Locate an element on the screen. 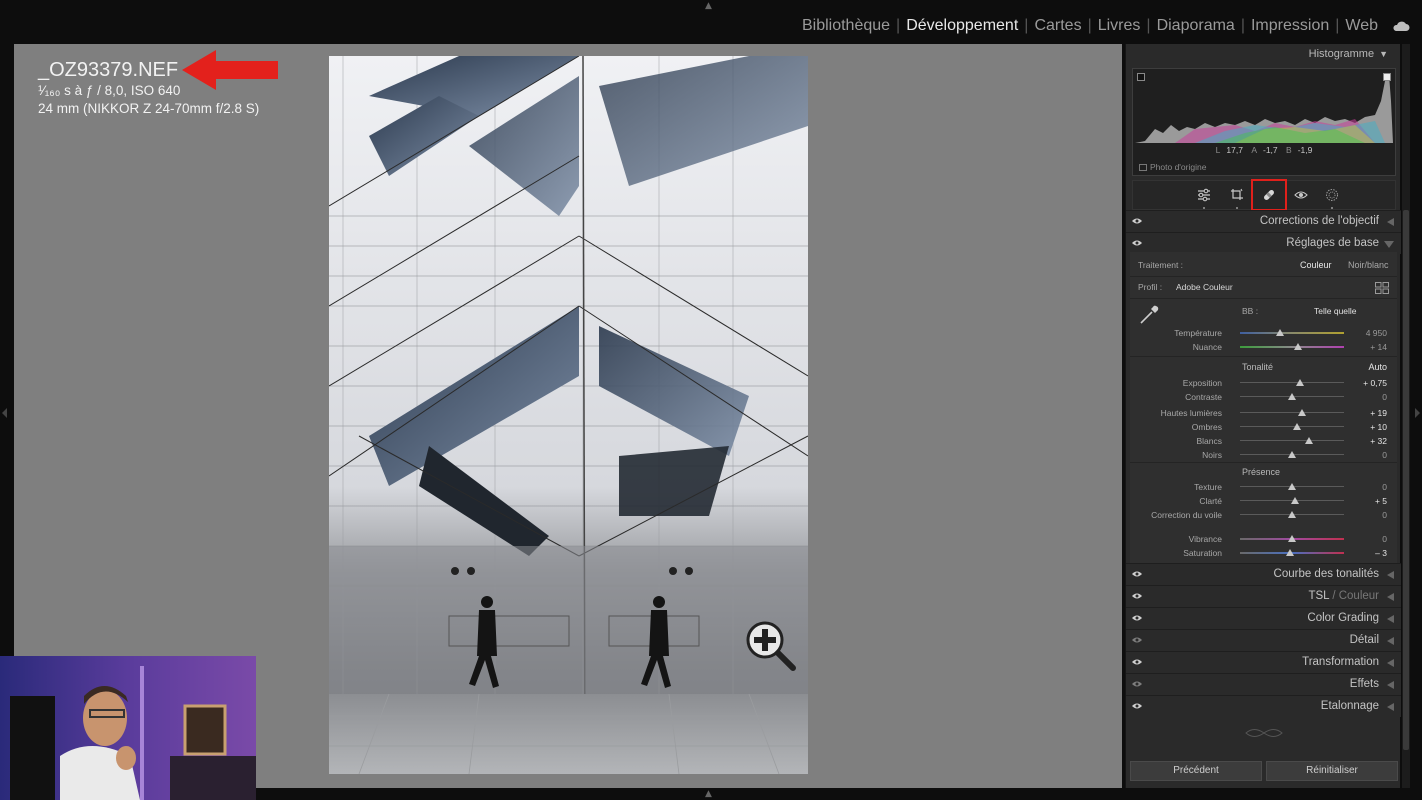 The image size is (1422, 800). slider-value: + 5 is located at coordinates (1367, 501).